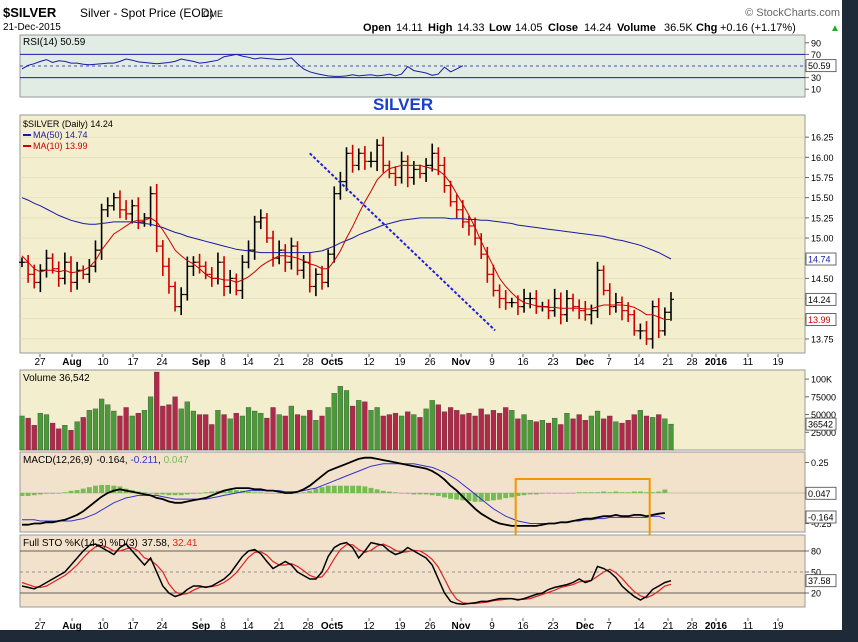  What do you see at coordinates (523, 362) in the screenshot?
I see `x-tick-label: 16` at bounding box center [523, 362].